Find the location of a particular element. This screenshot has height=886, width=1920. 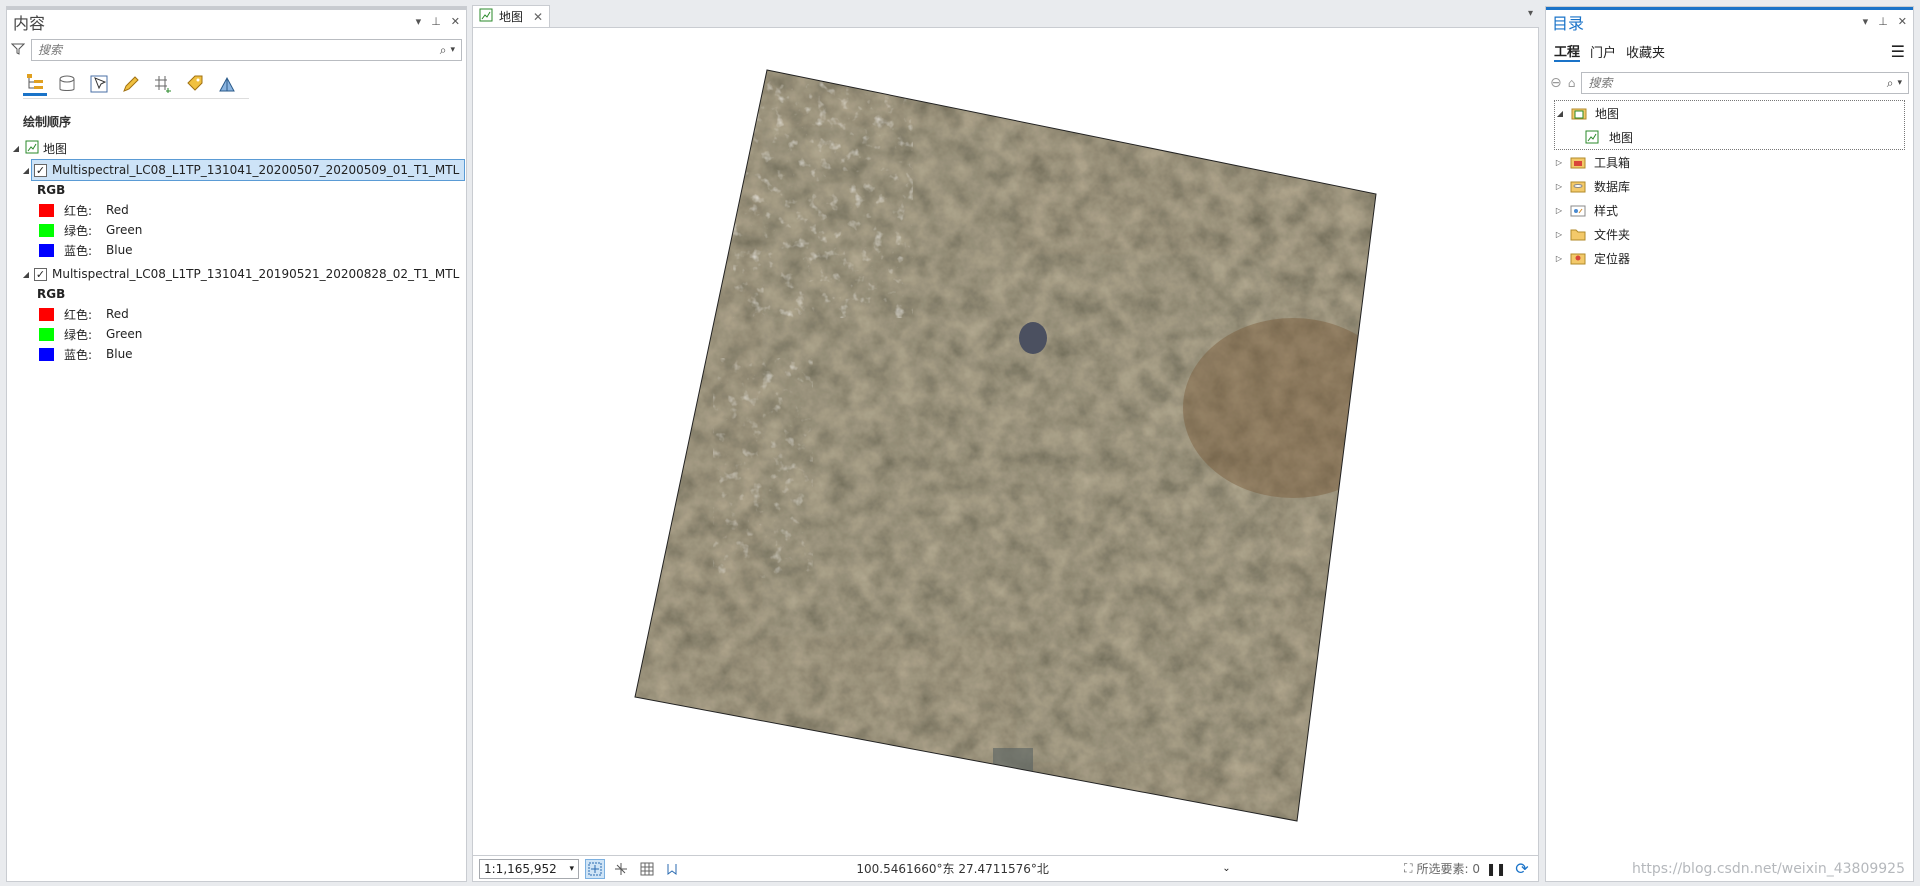

chevron-down-icon: ▾ is located at coordinates (571, 869).